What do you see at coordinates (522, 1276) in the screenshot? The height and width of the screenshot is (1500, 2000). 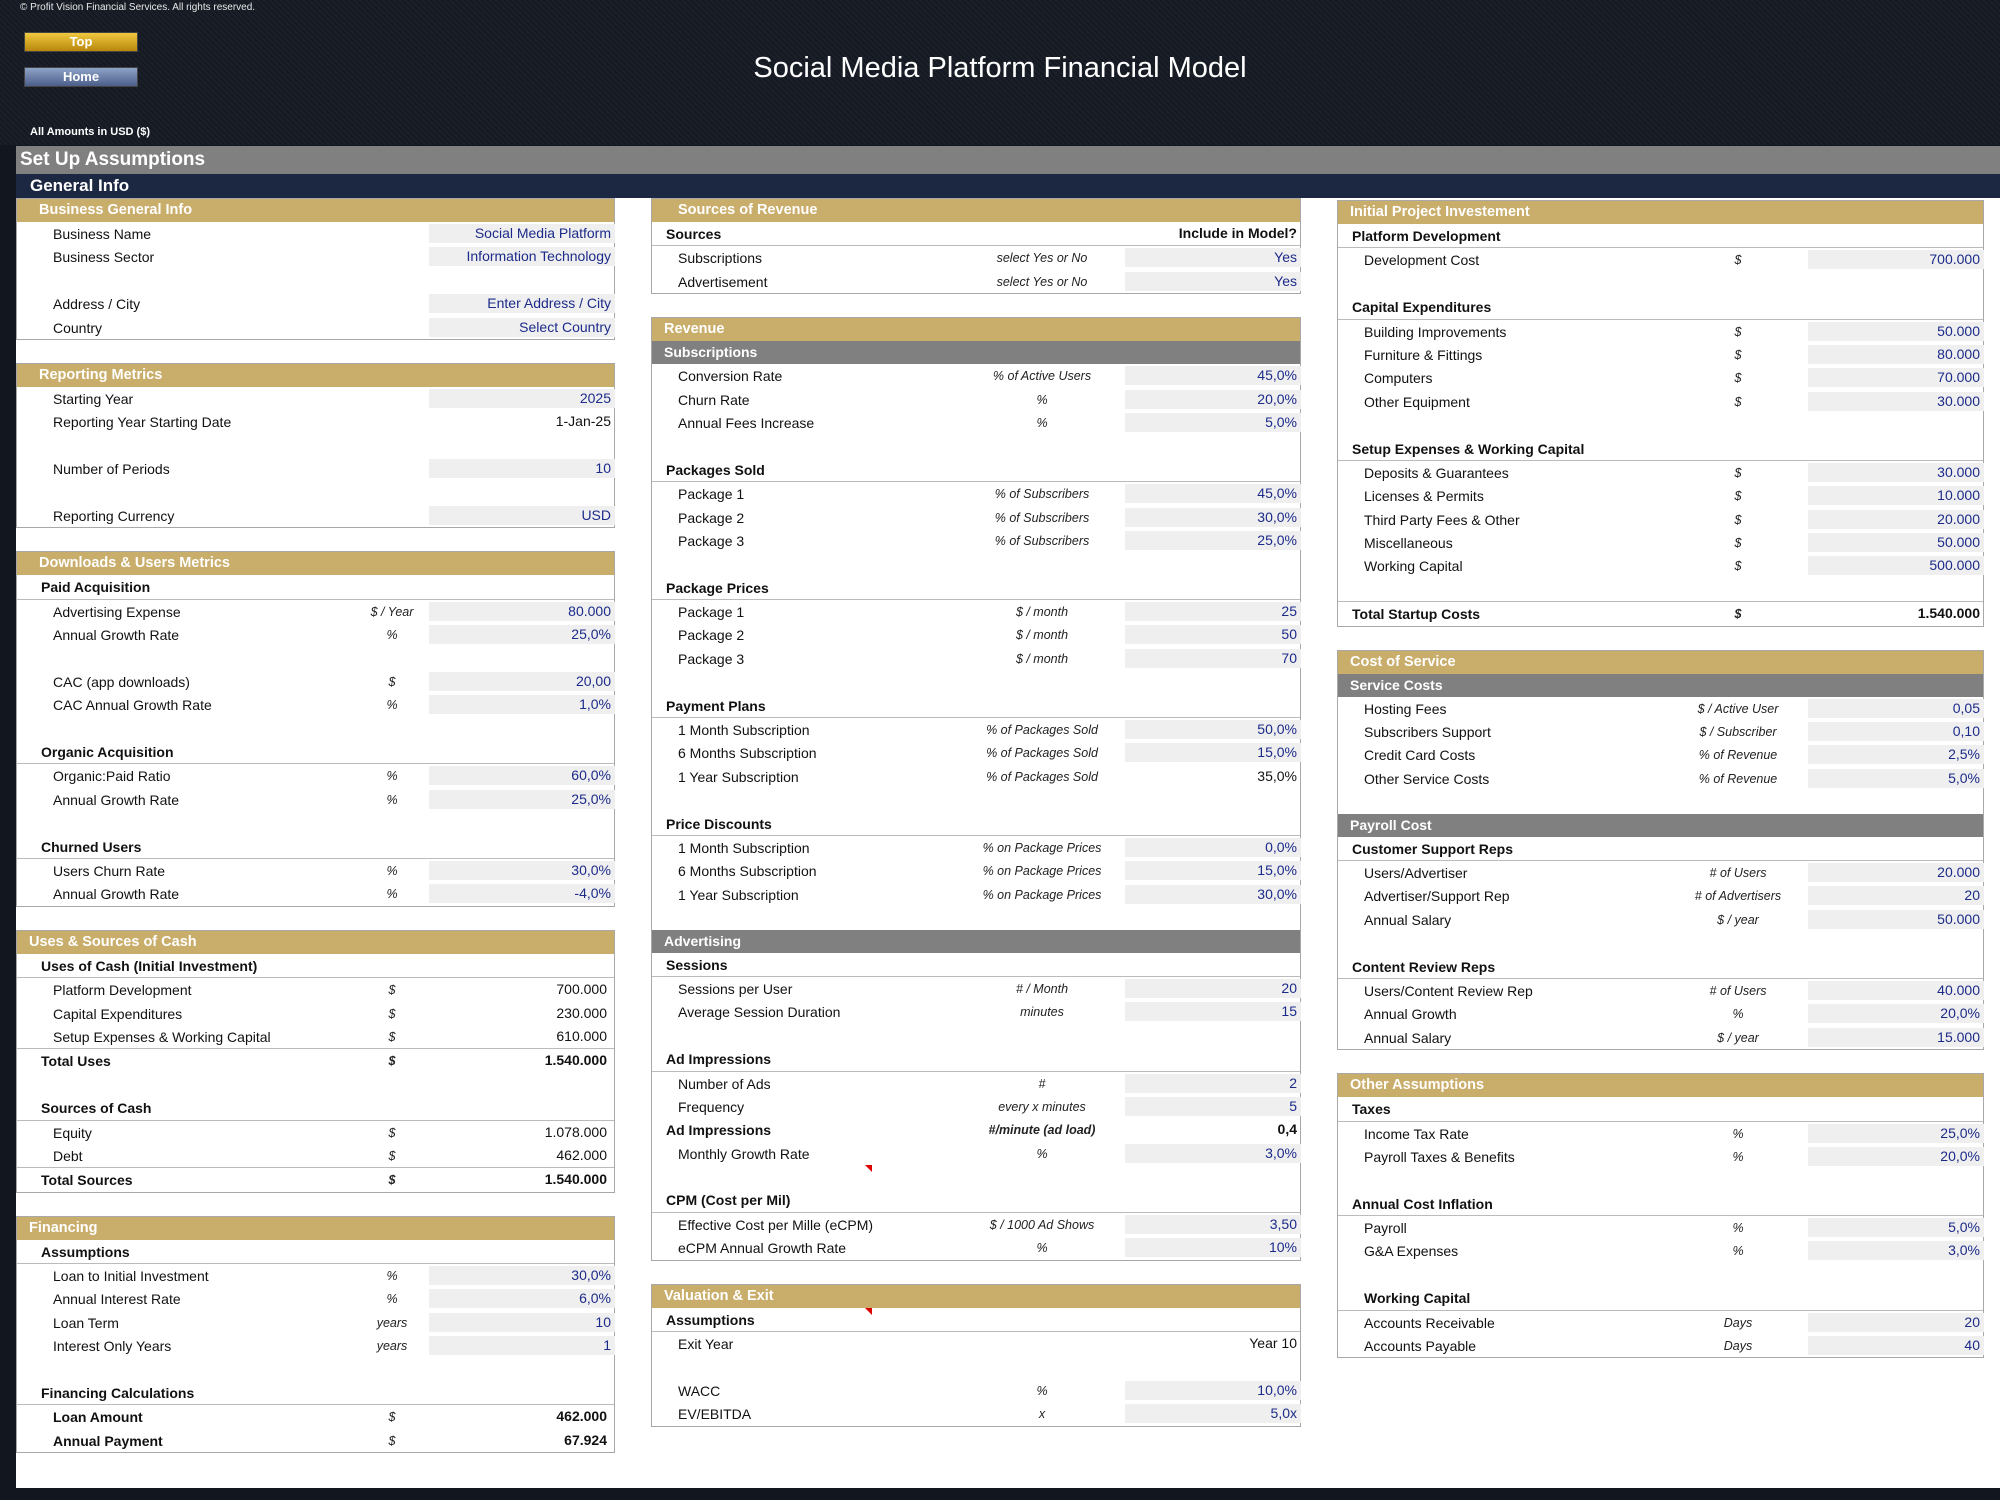 I see `loan-ratio-input: 30,0%` at bounding box center [522, 1276].